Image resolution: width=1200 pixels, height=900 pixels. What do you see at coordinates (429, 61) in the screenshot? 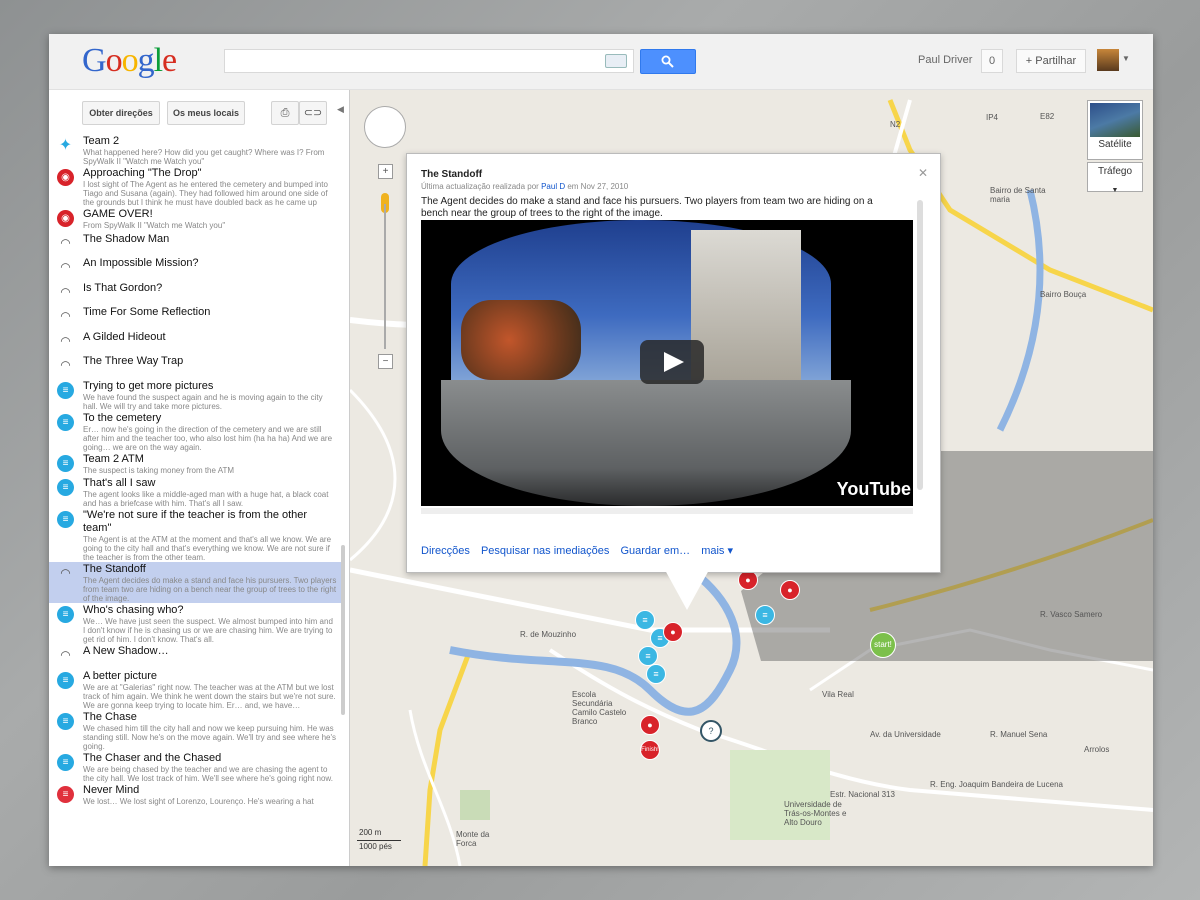
I see `search-input` at bounding box center [429, 61].